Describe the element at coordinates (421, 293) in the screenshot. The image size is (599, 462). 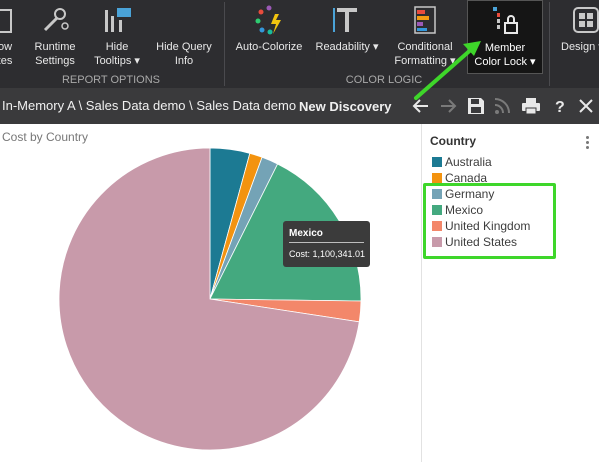
I see `legend-divider` at that location.